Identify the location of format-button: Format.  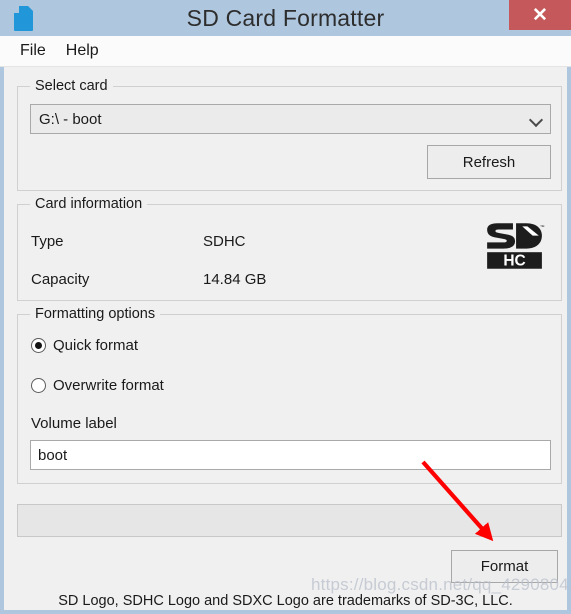
(504, 566).